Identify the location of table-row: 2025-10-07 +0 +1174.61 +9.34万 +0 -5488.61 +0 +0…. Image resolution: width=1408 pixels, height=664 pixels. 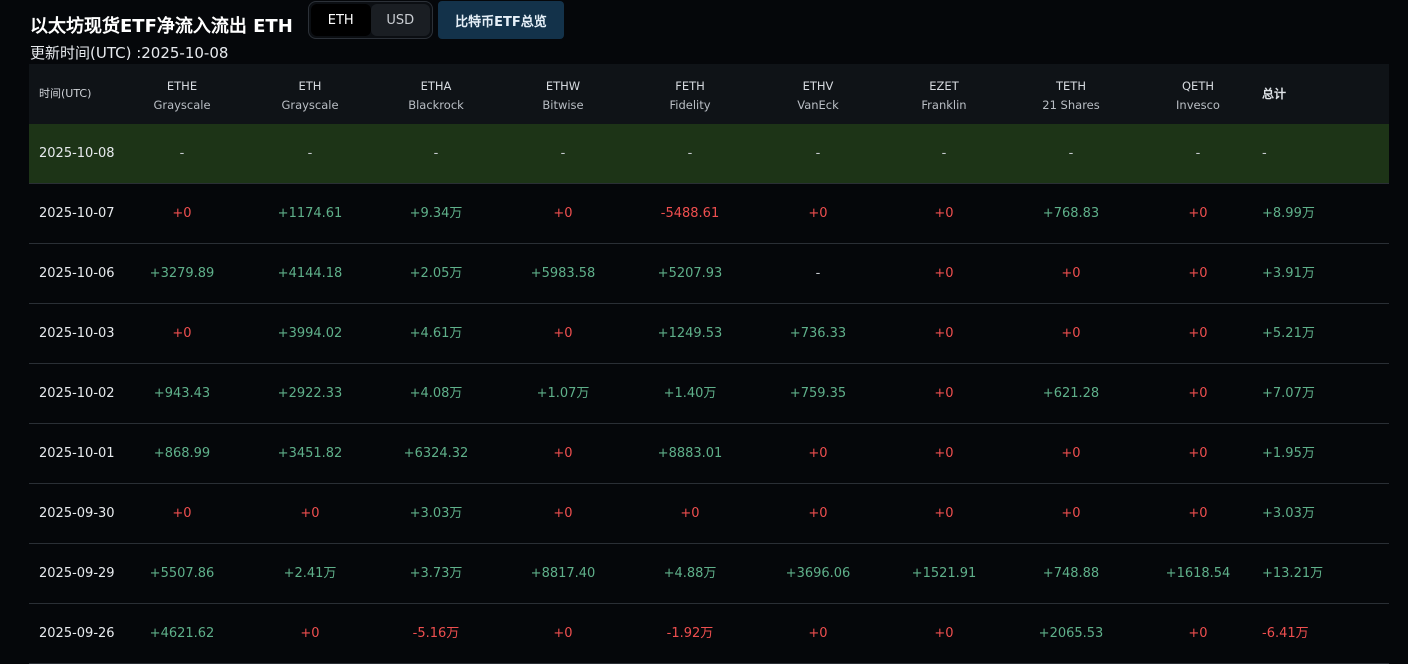
(709, 214).